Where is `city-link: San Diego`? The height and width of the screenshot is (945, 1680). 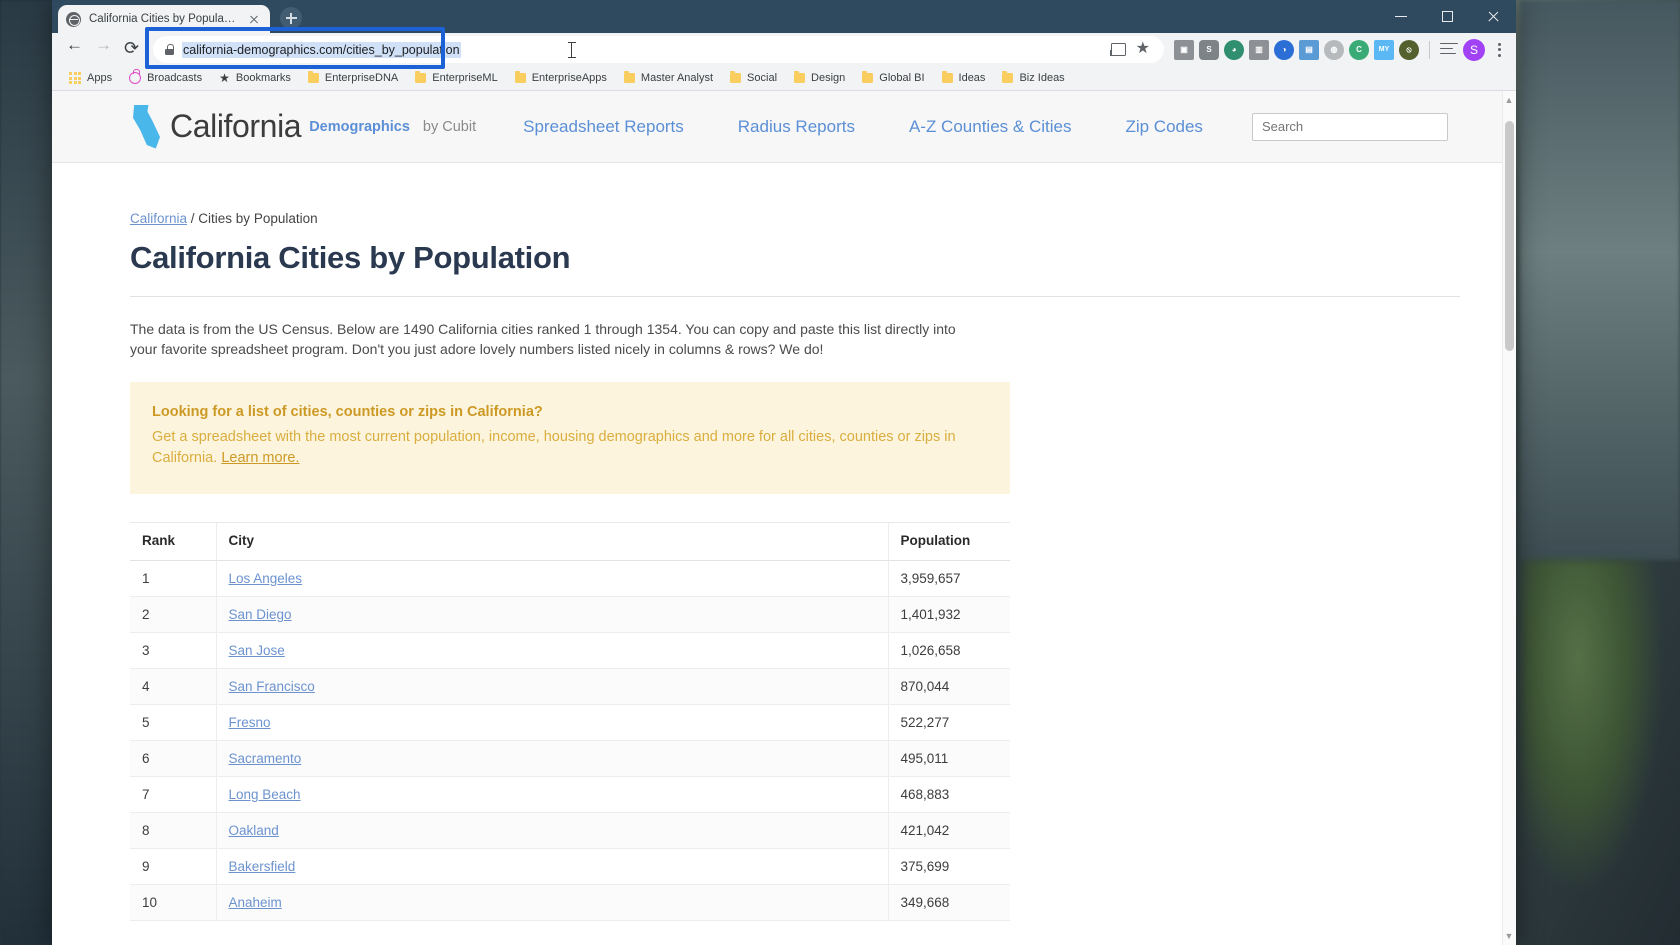
city-link: San Diego is located at coordinates (260, 614).